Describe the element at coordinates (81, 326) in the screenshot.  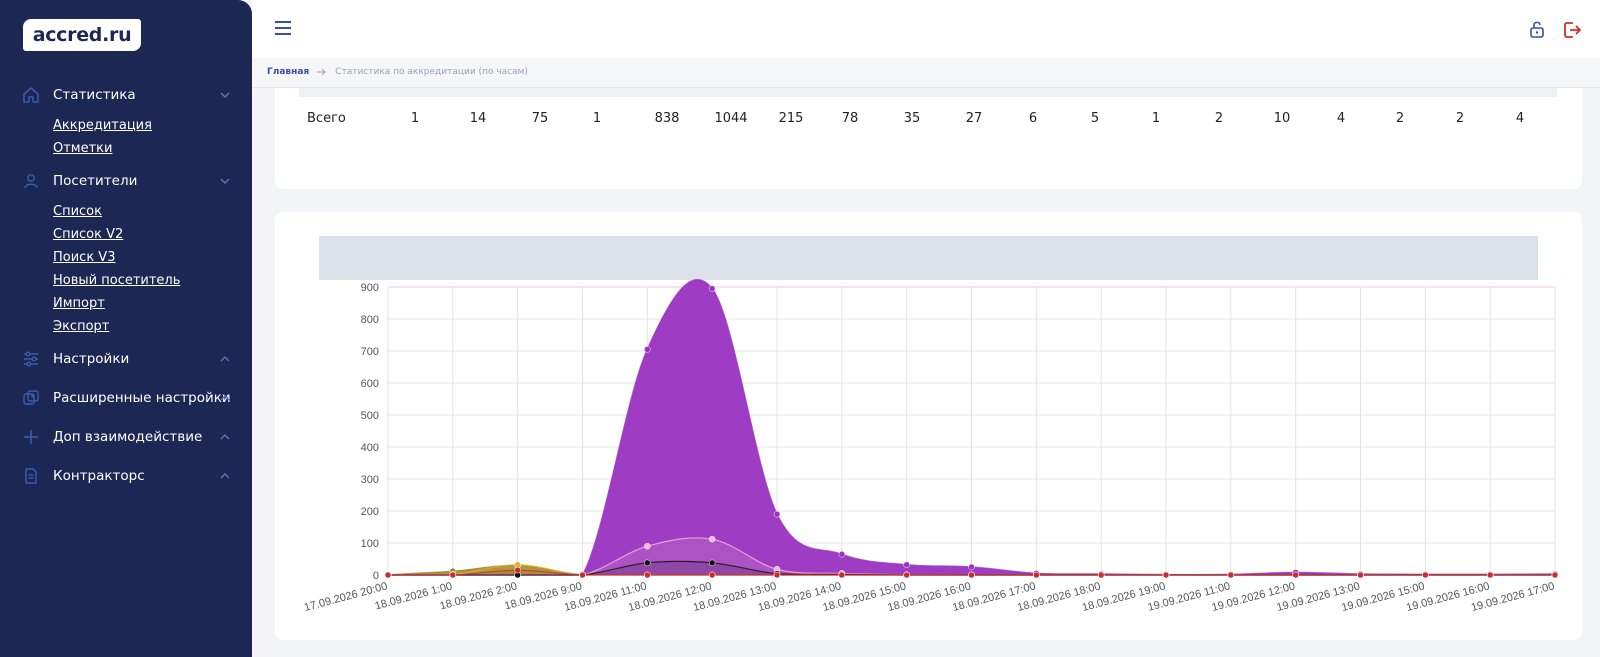
I see `sidebar-link-export: Экспорт` at that location.